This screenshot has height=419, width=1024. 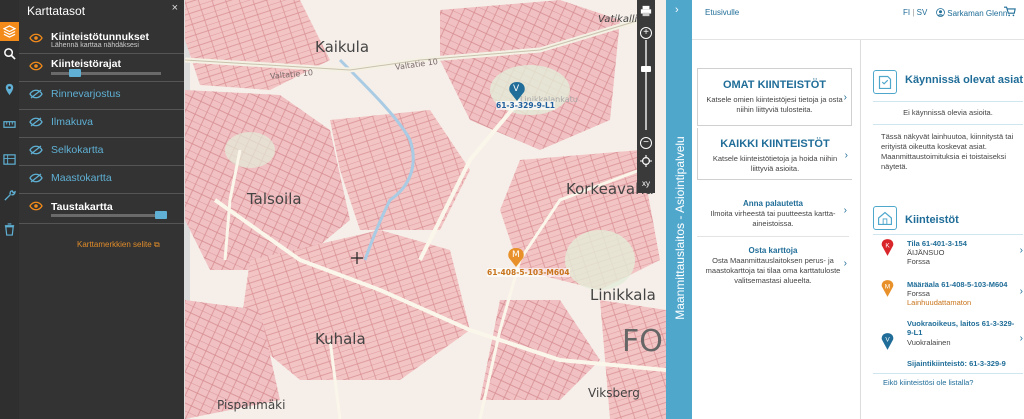 I want to click on section-title: Käynnissä olevat asiat, so click(x=964, y=80).